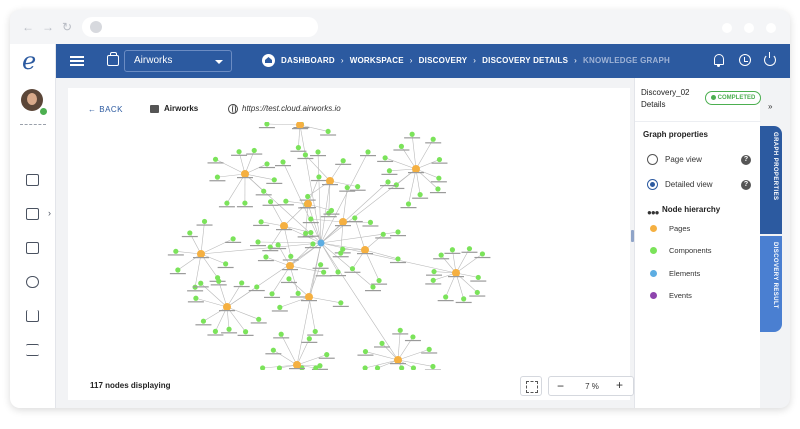 The image size is (800, 429). What do you see at coordinates (770, 59) in the screenshot?
I see `power-icon` at bounding box center [770, 59].